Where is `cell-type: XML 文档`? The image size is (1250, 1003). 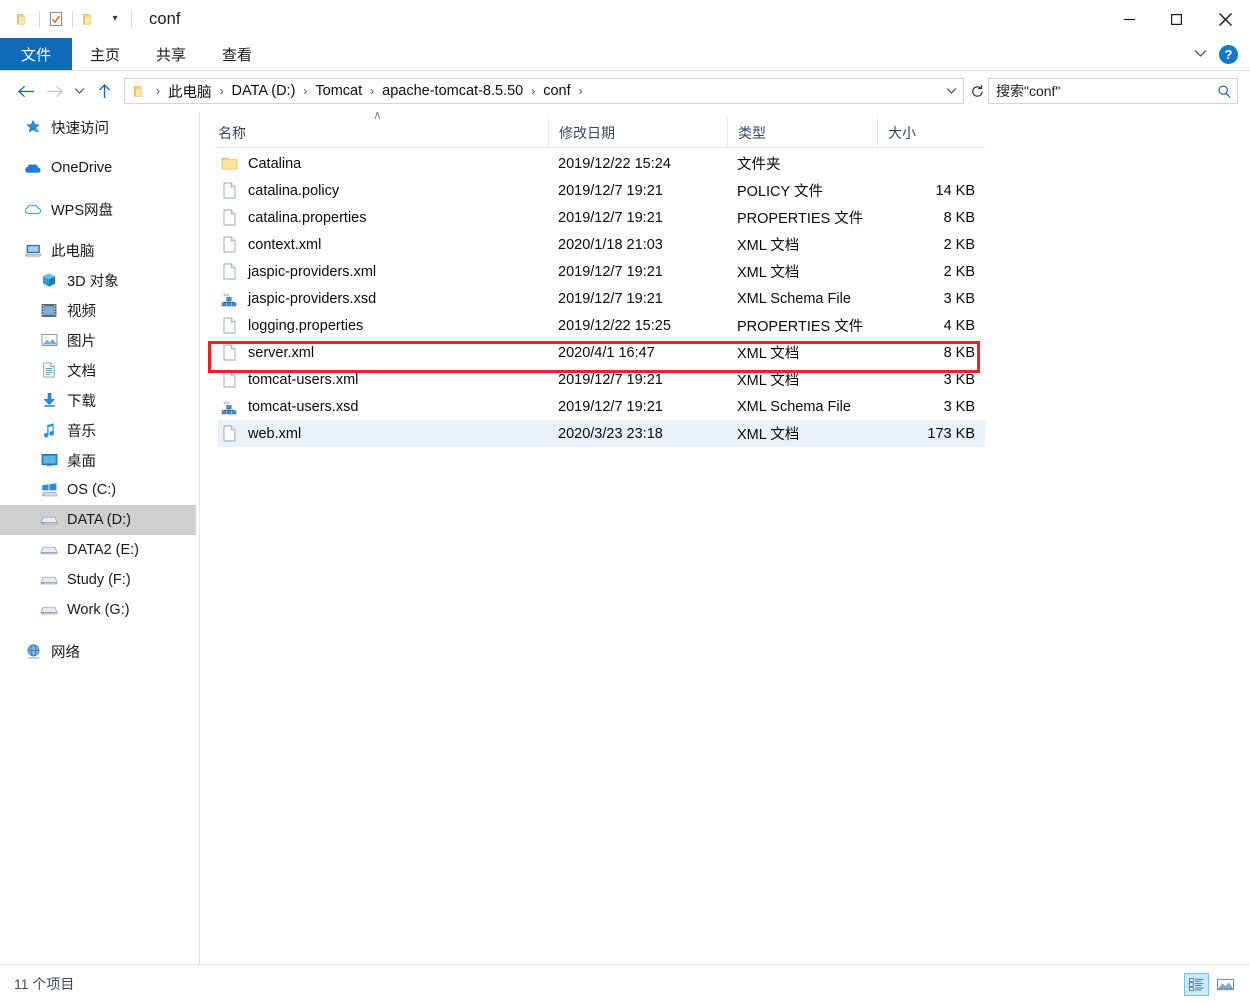 cell-type: XML 文档 is located at coordinates (768, 435).